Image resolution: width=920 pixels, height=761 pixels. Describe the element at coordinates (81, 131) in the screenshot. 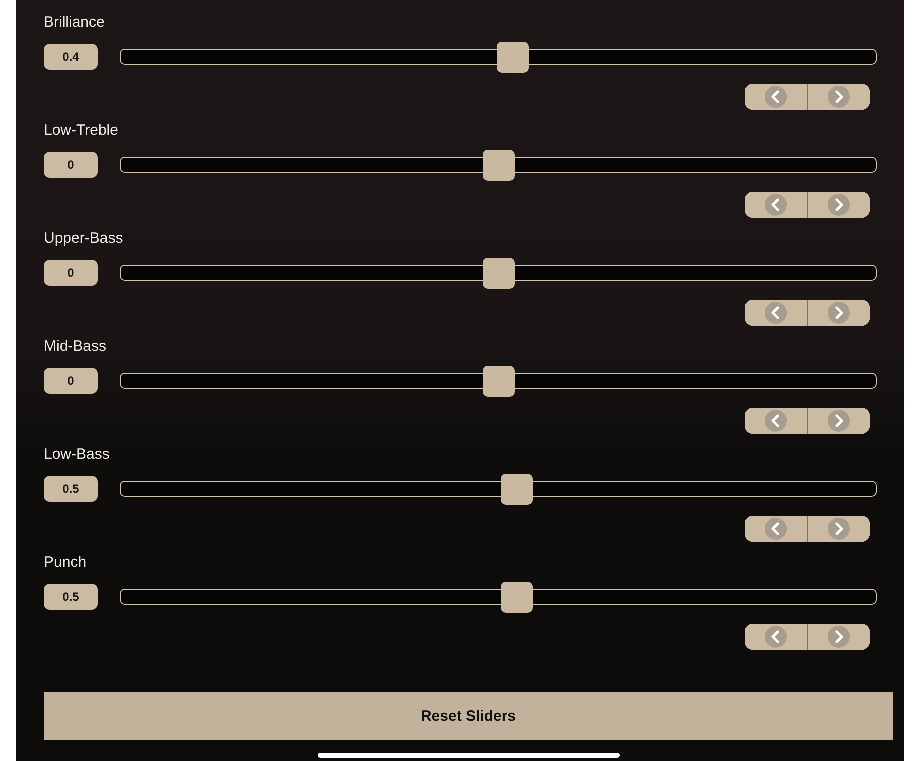

I see `slider-label: Low-Treble` at that location.